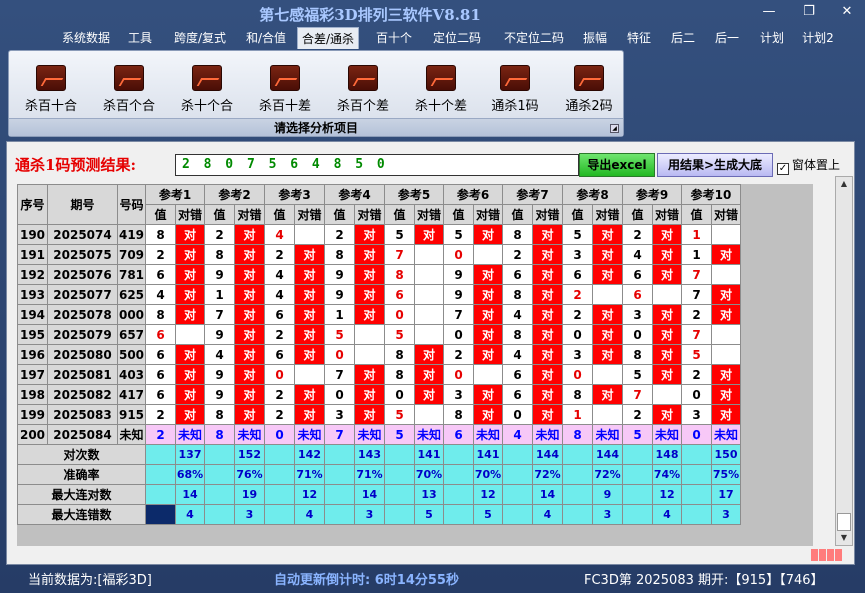  What do you see at coordinates (639, 38) in the screenshot?
I see `menu-item: 特征` at bounding box center [639, 38].